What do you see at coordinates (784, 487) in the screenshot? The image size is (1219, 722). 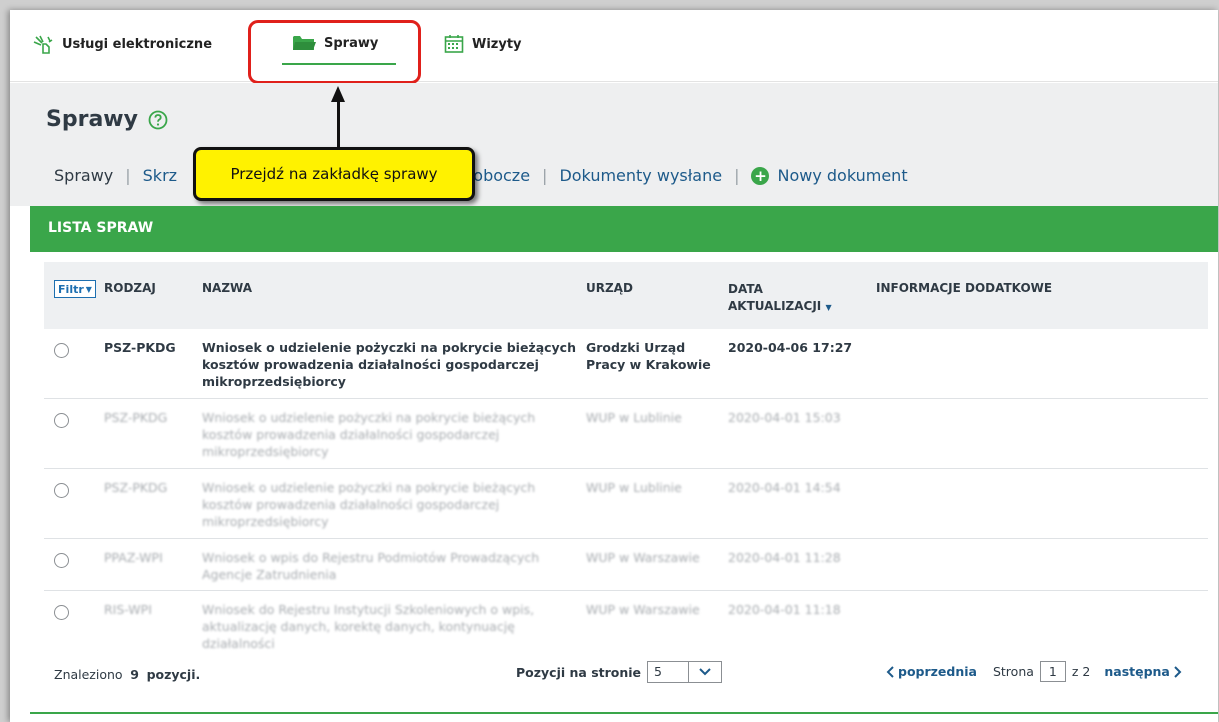 I see `cell-data: 2020-04-01 14:54` at bounding box center [784, 487].